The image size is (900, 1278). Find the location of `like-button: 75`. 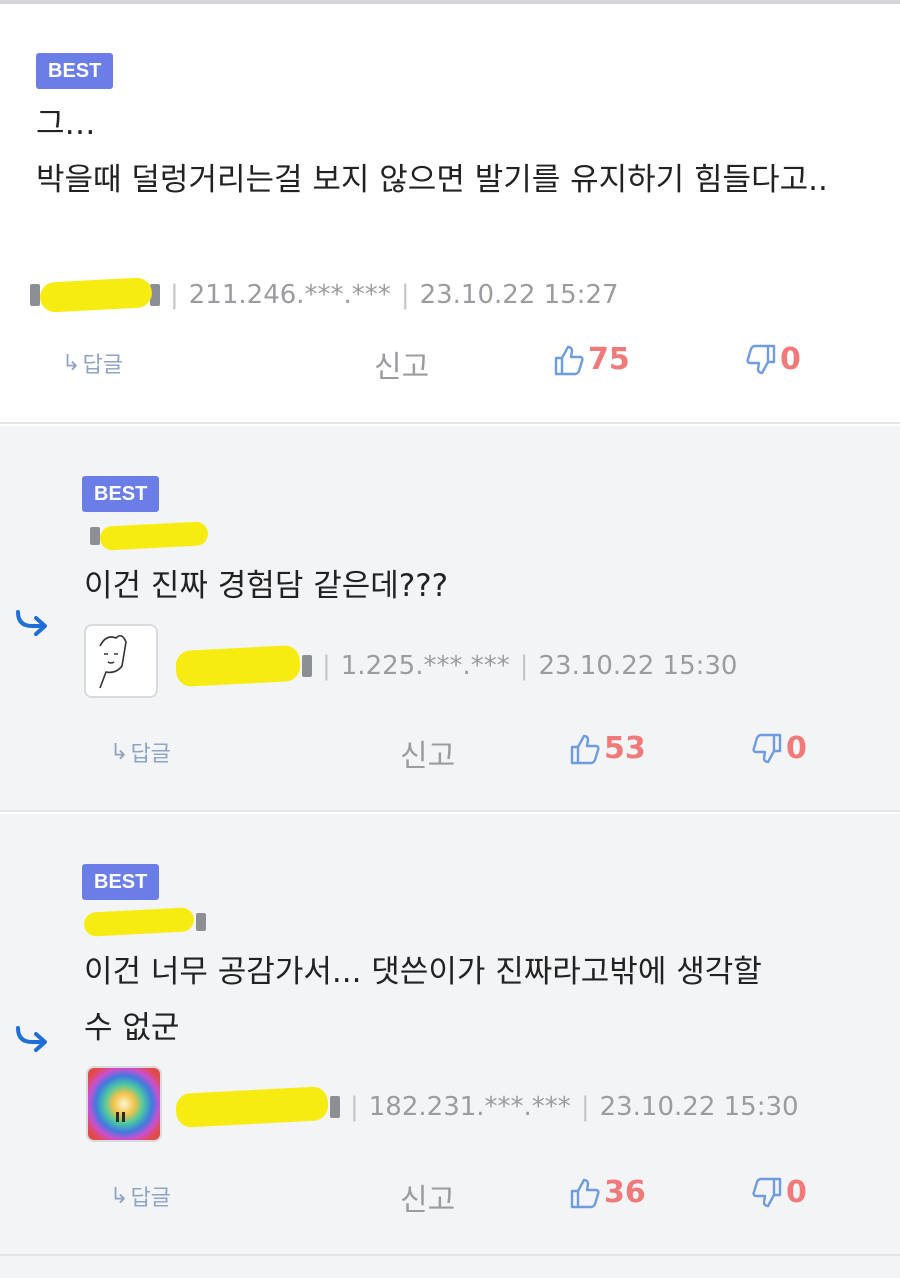

like-button: 75 is located at coordinates (592, 359).